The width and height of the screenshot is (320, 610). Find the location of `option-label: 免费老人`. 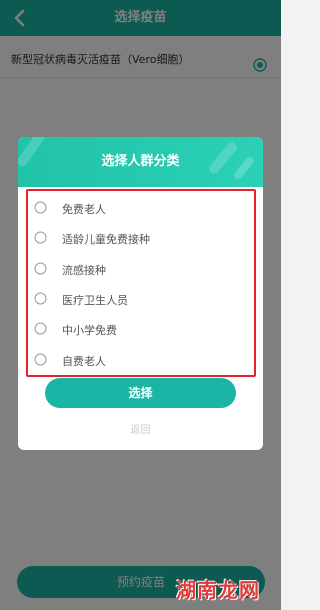

option-label: 免费老人 is located at coordinates (84, 209).